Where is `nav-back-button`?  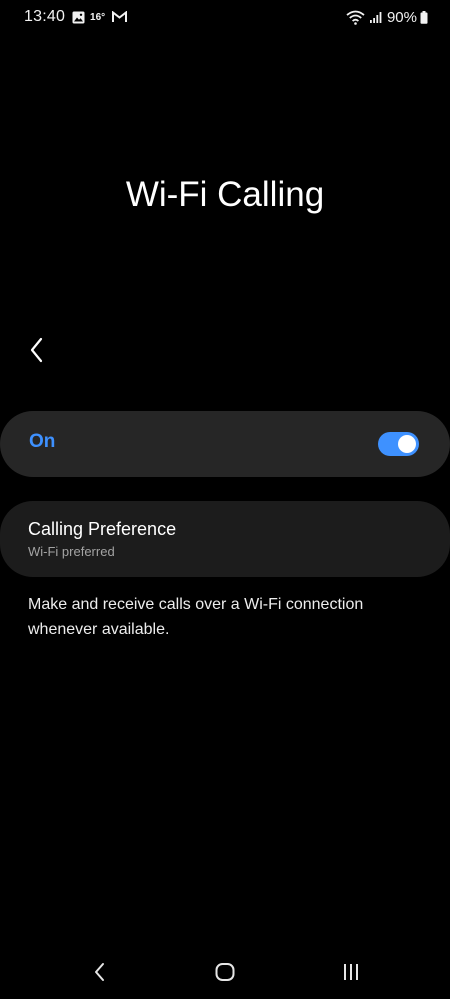 nav-back-button is located at coordinates (100, 972).